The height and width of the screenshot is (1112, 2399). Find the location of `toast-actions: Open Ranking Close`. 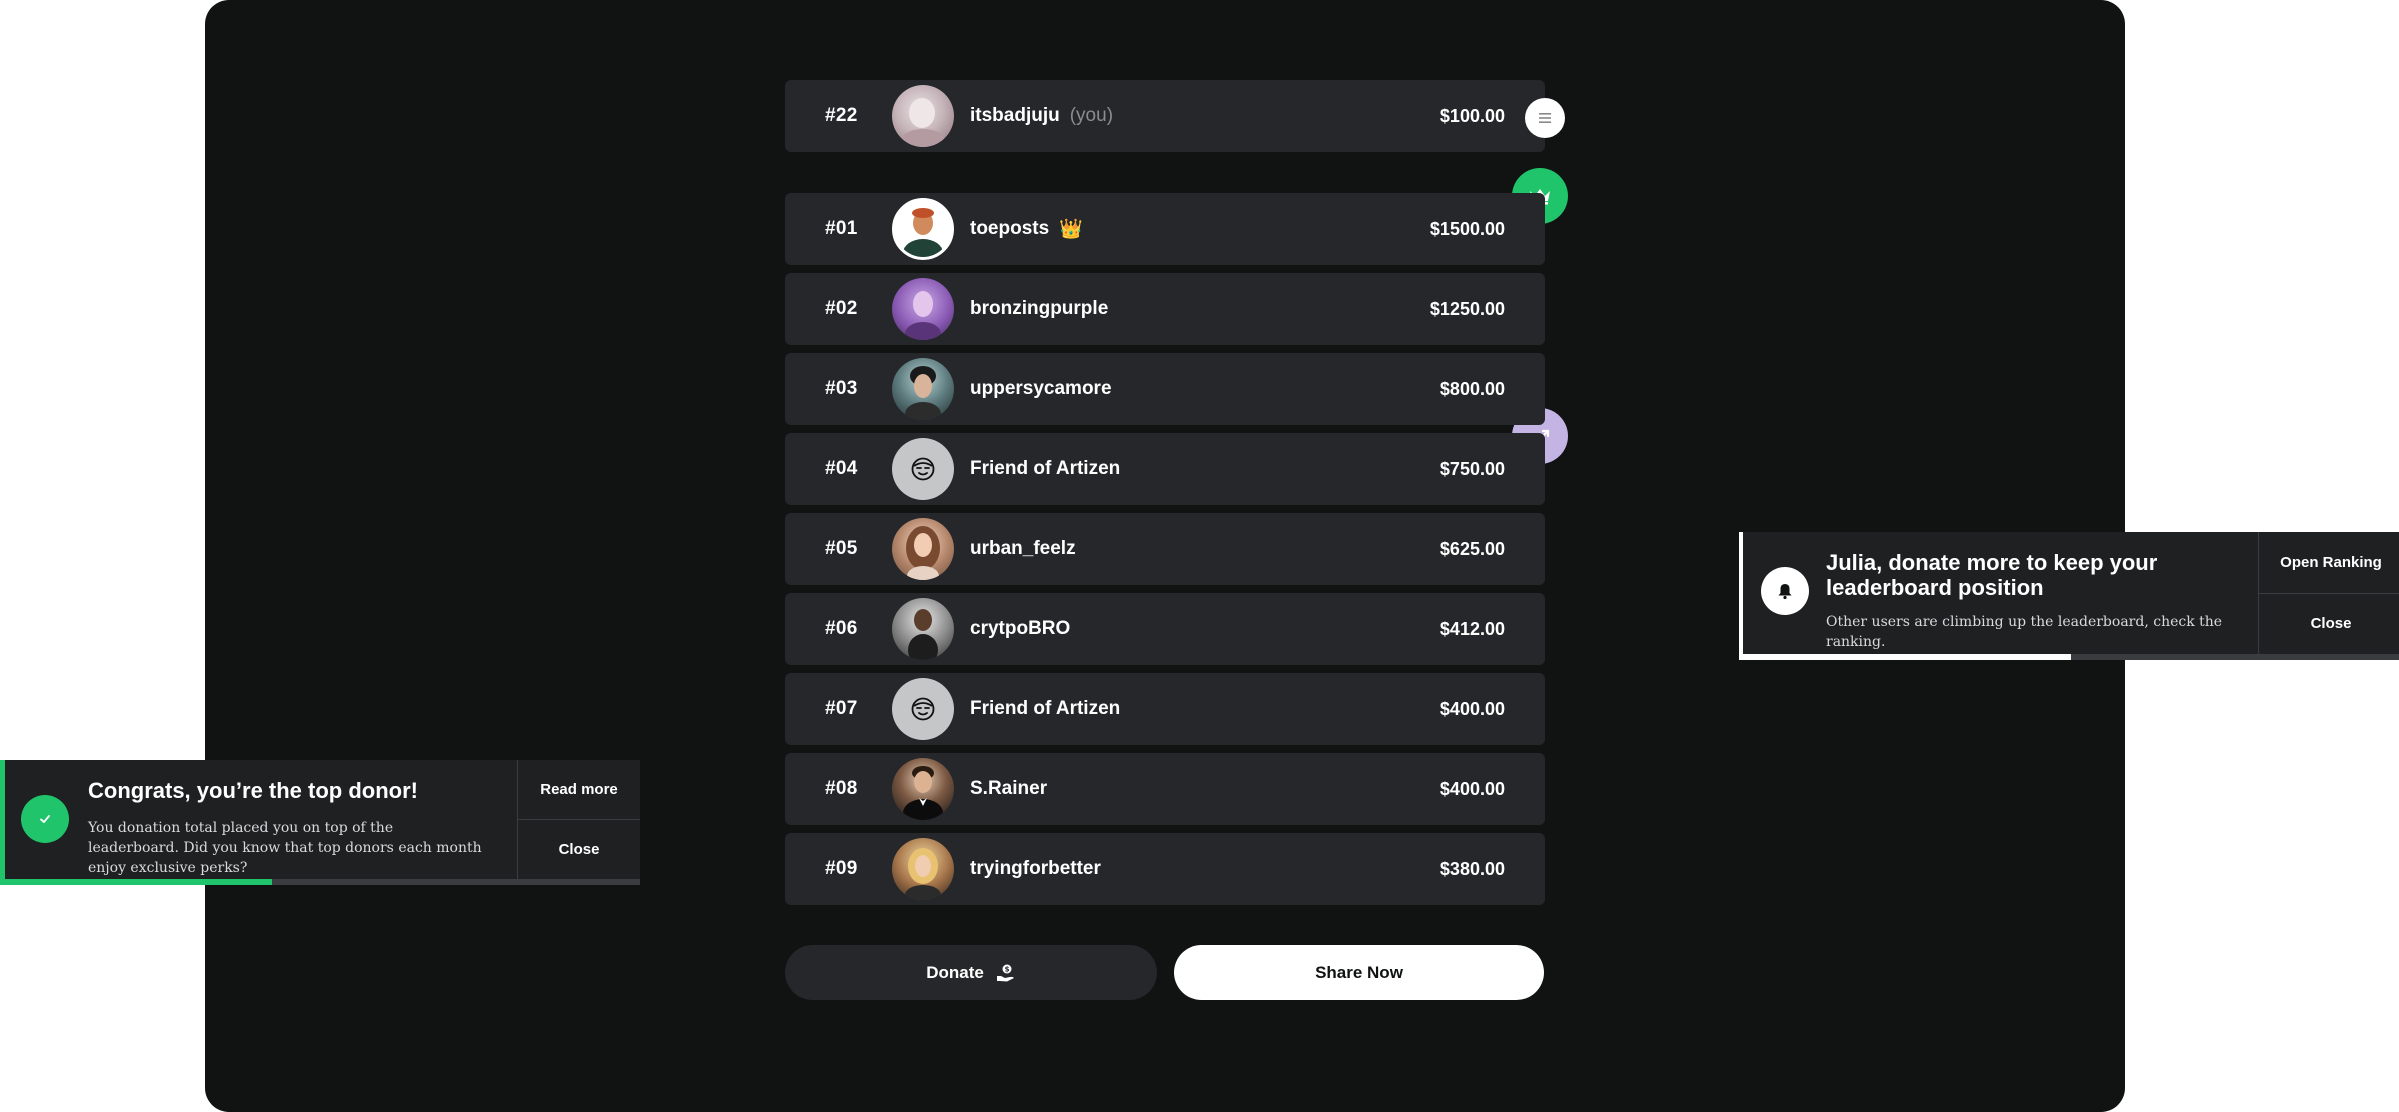

toast-actions: Open Ranking Close is located at coordinates (2328, 593).